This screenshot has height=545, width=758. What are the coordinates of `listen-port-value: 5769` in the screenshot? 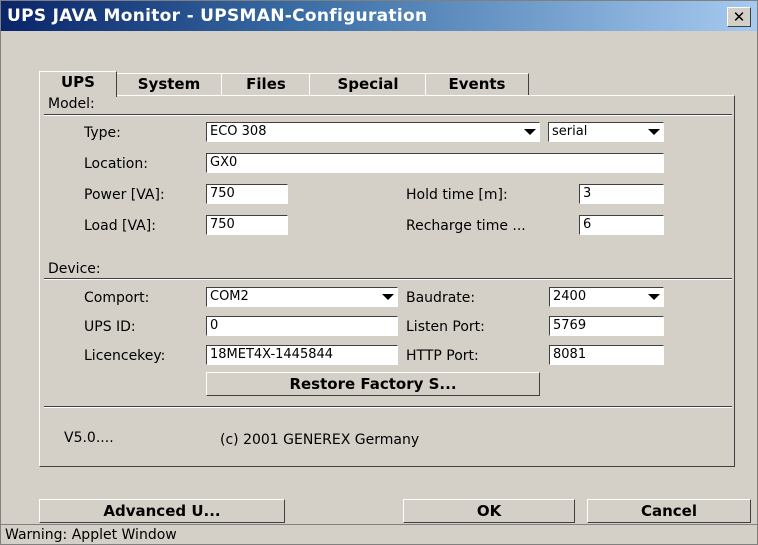 It's located at (570, 325).